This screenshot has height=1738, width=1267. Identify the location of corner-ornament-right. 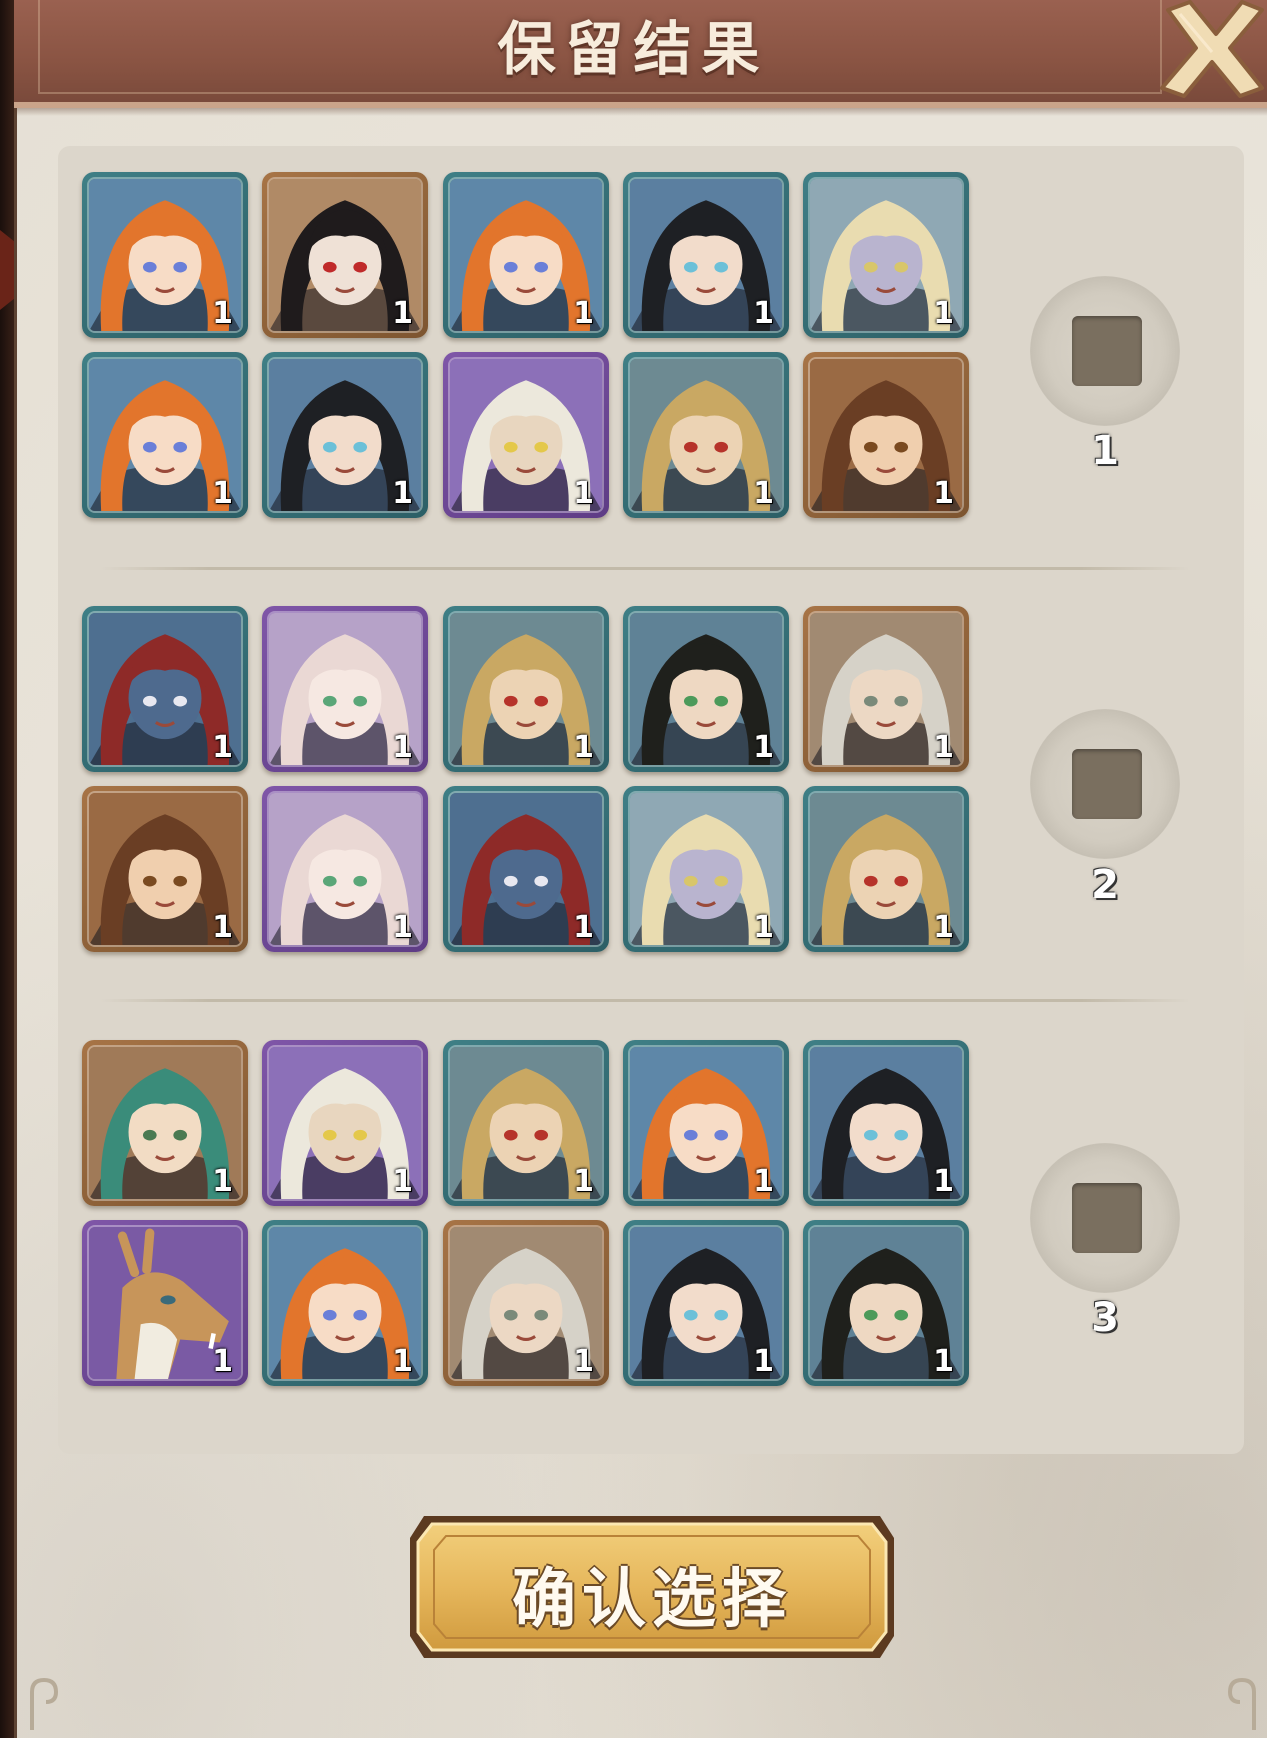
(1241, 1703).